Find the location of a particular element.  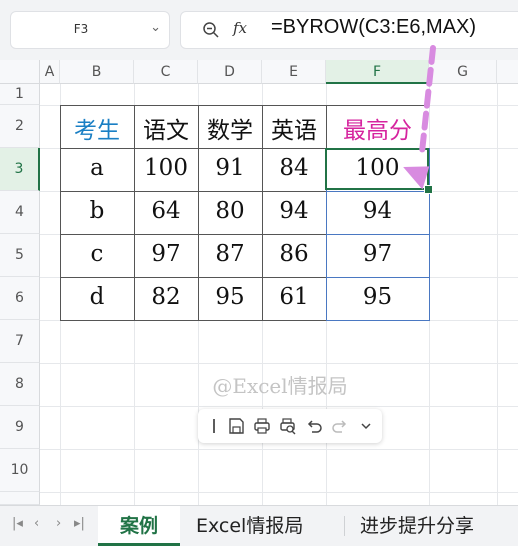

last-sheet-icon: ▸| is located at coordinates (79, 523).